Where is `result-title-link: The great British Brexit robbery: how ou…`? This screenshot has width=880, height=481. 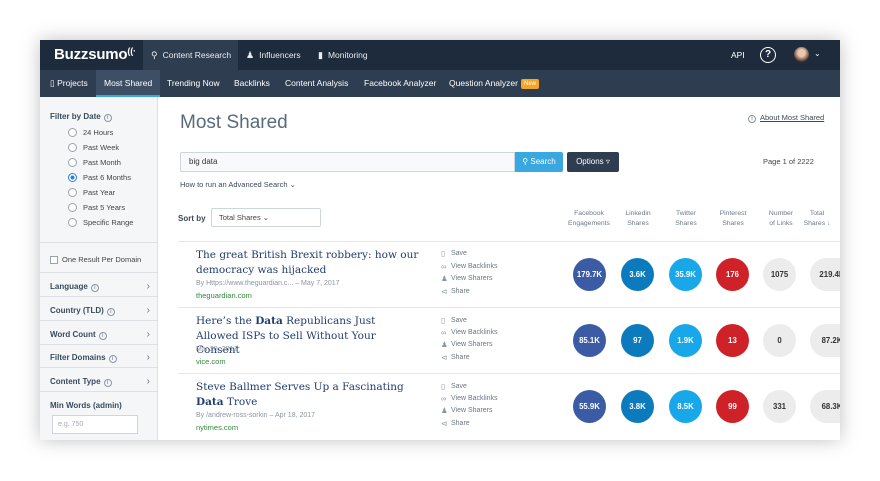
result-title-link: The great British Brexit robbery: how ou… is located at coordinates (308, 262).